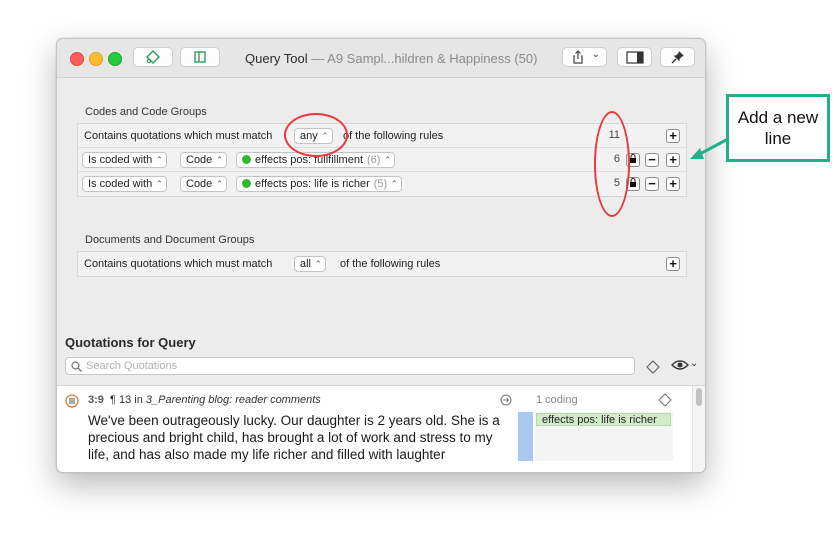 The width and height of the screenshot is (834, 545). I want to click on search-icon, so click(76, 366).